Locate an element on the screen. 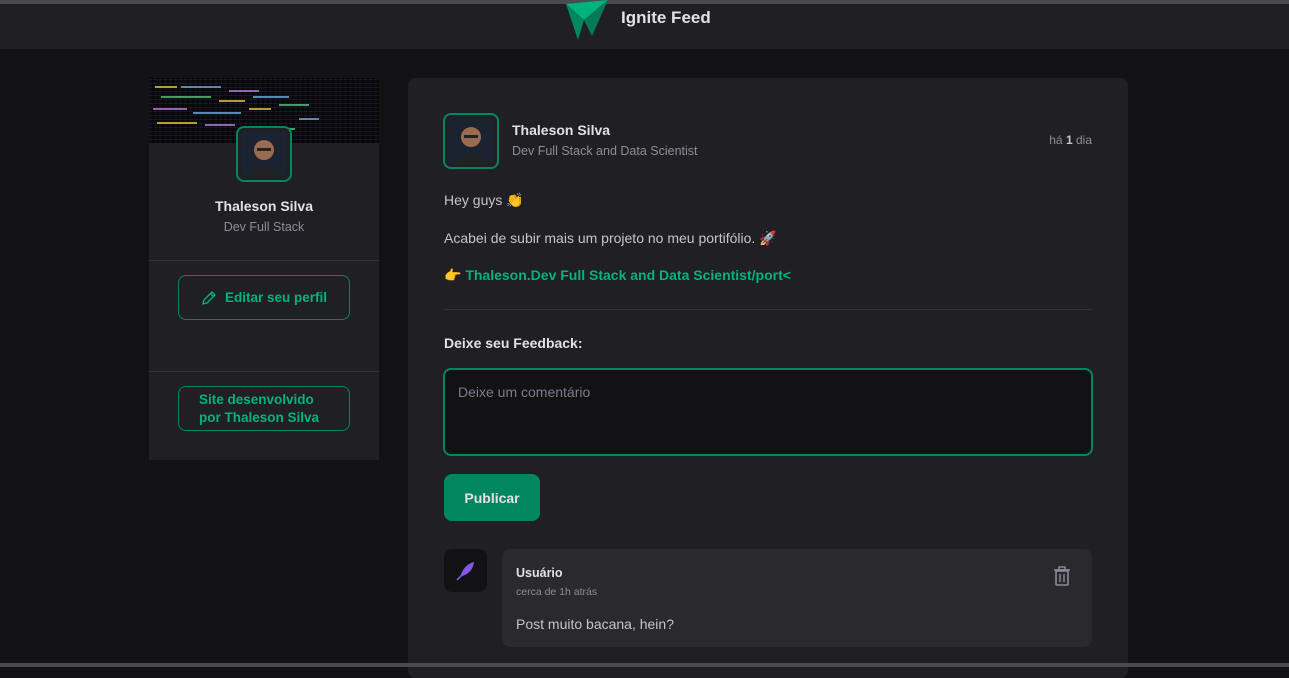 The image size is (1289, 678). post-author-avatar is located at coordinates (471, 141).